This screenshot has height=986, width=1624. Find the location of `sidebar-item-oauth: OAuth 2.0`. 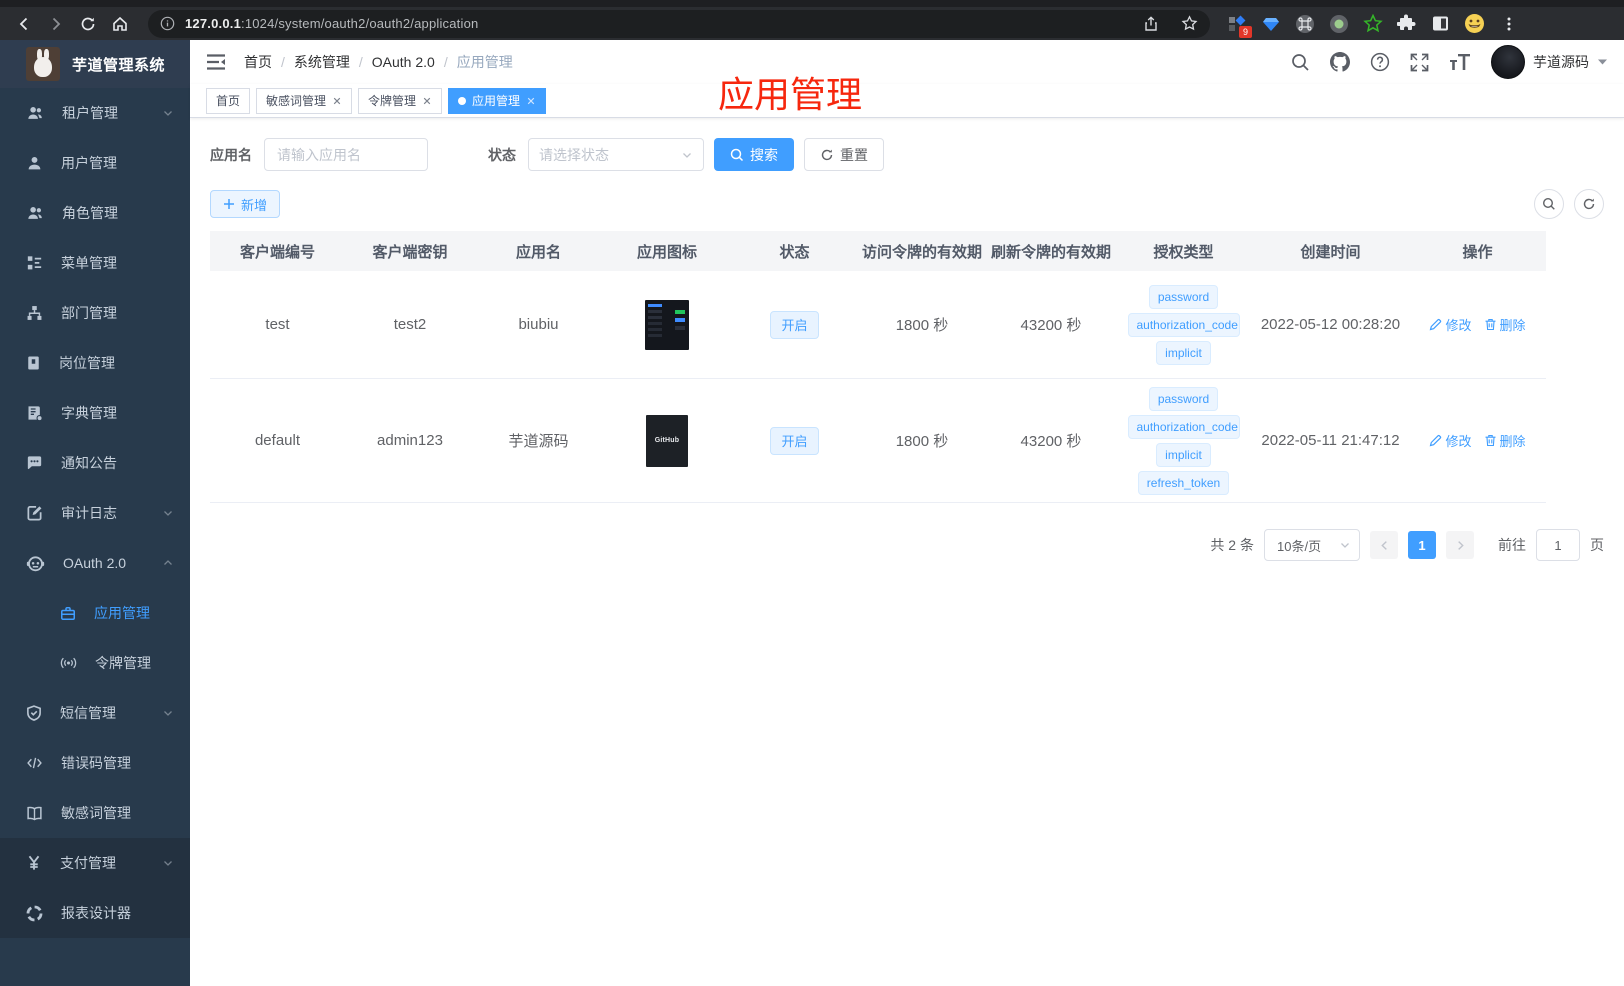

sidebar-item-oauth: OAuth 2.0 is located at coordinates (95, 563).